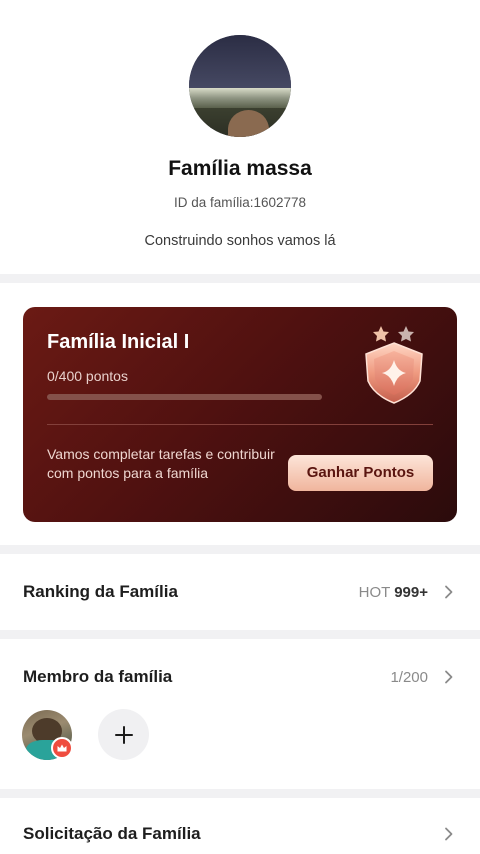  What do you see at coordinates (184, 397) in the screenshot?
I see `level-progress-bar` at bounding box center [184, 397].